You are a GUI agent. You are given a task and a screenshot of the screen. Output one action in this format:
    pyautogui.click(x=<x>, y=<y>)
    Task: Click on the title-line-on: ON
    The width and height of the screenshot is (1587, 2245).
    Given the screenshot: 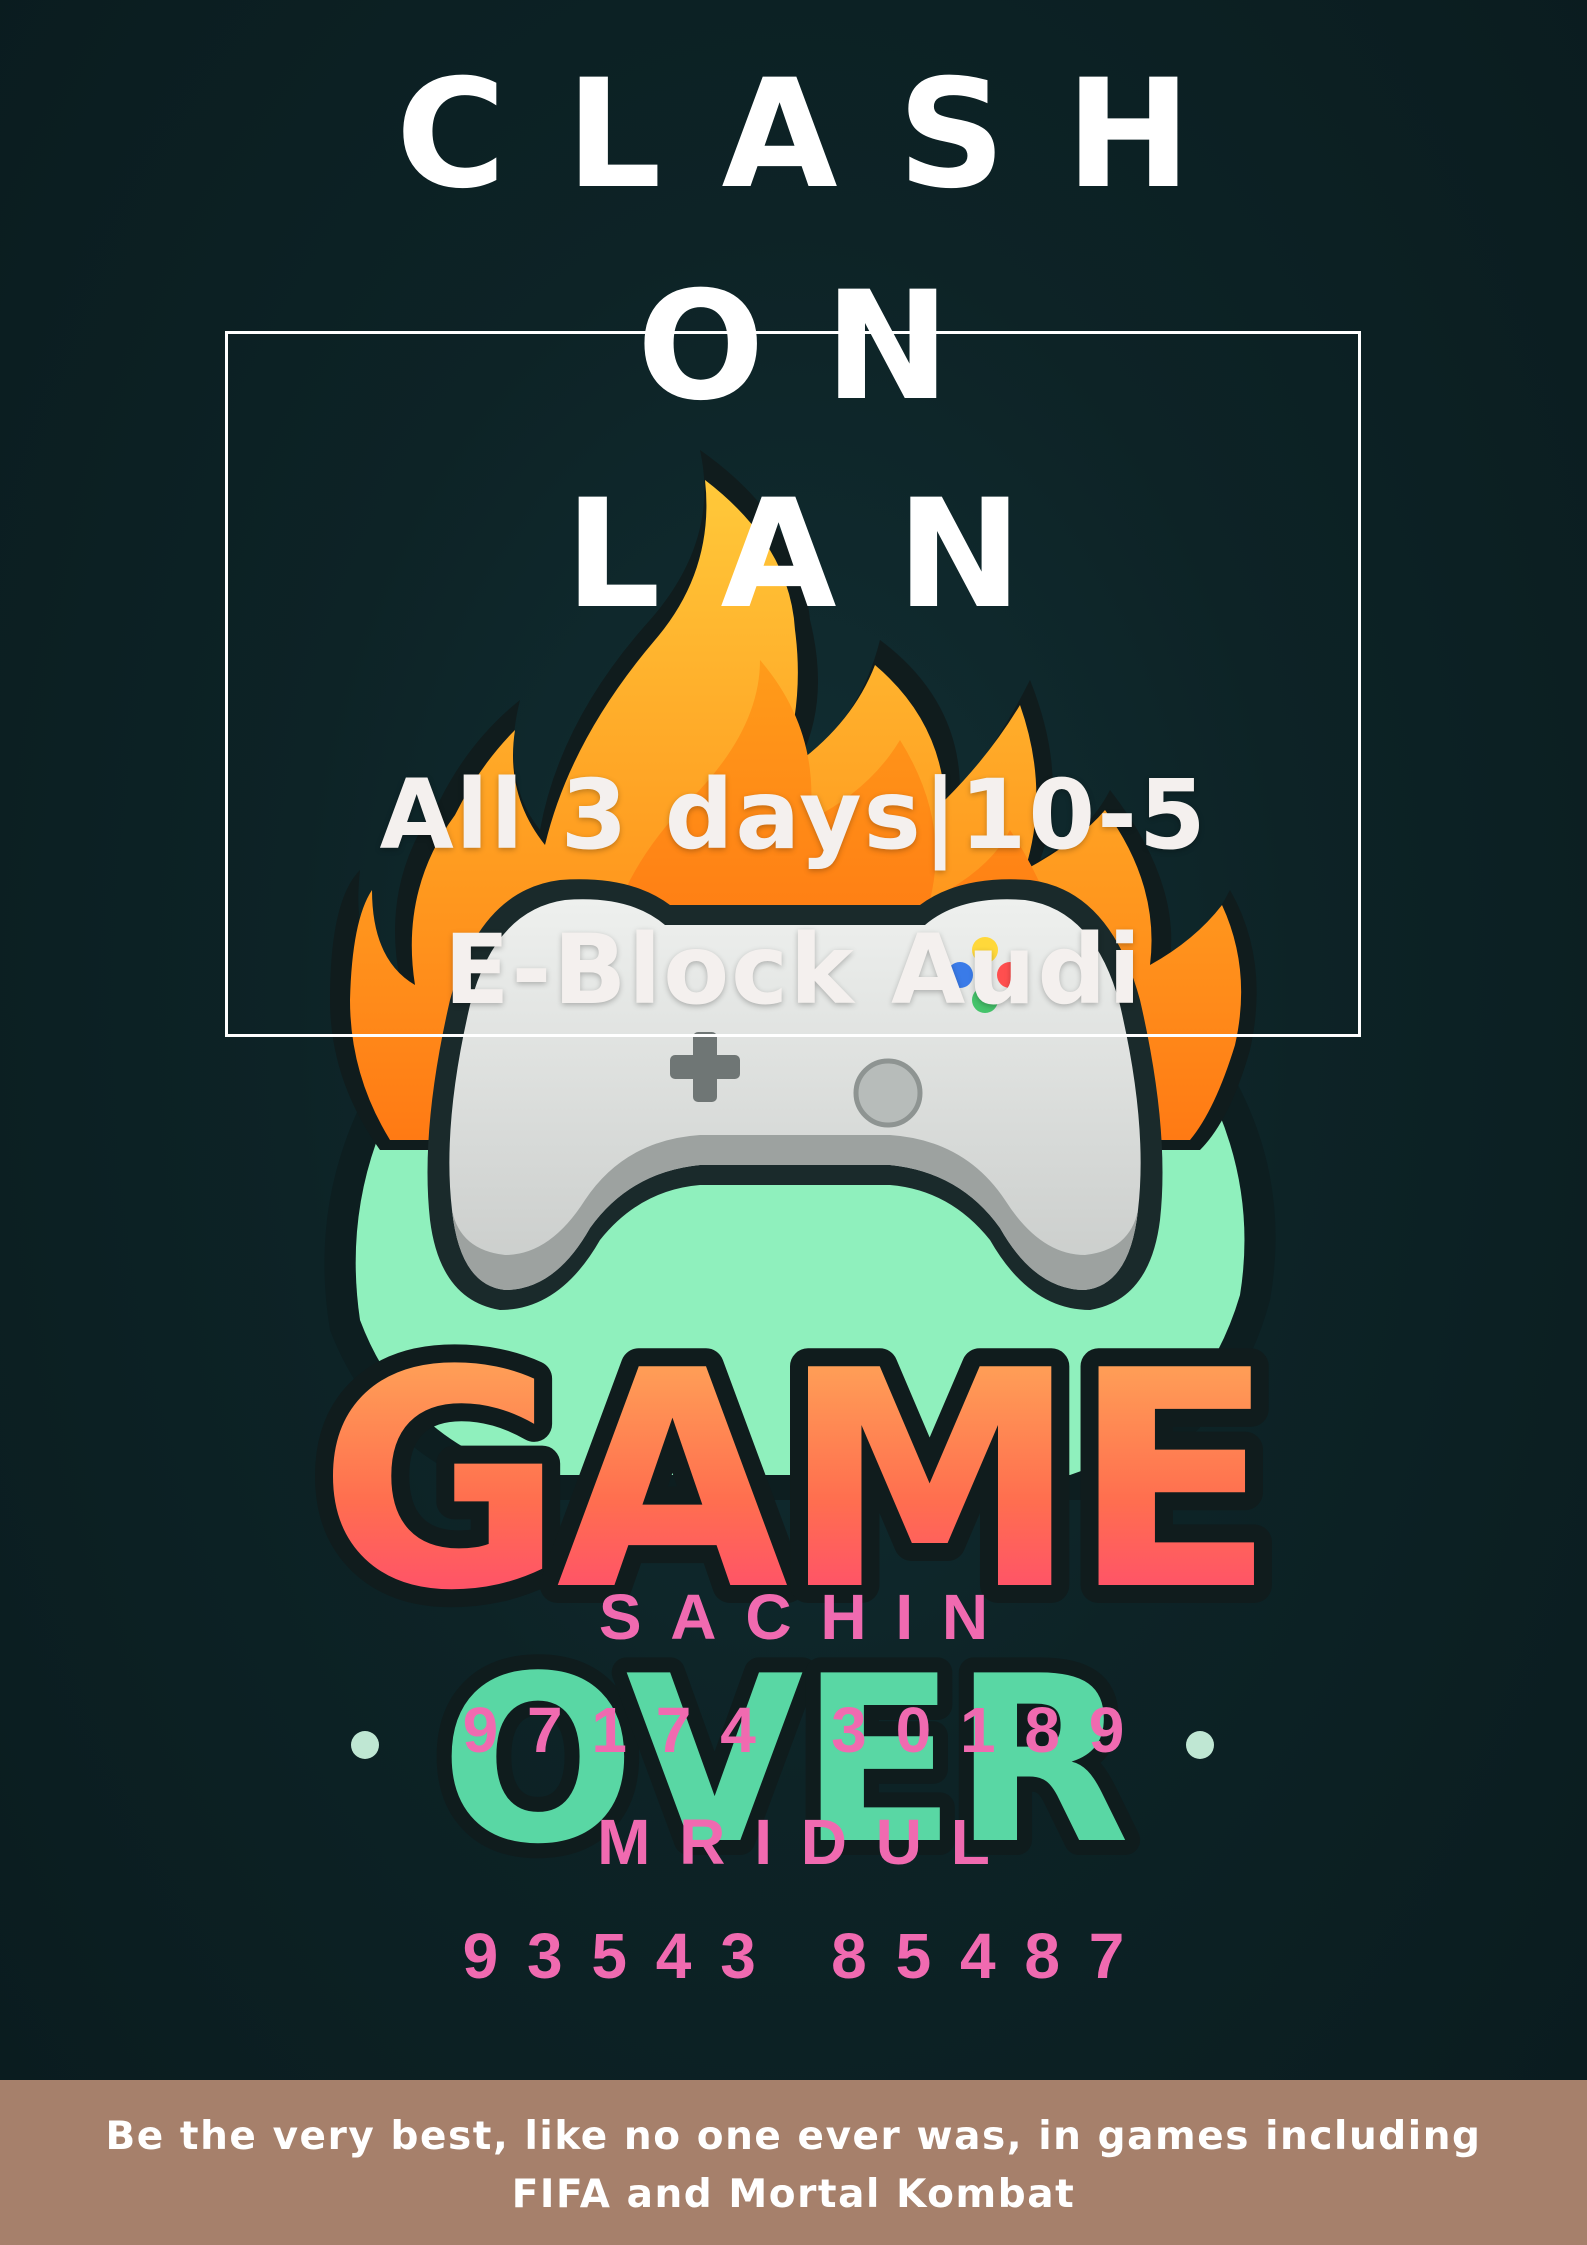 What is the action you would take?
    pyautogui.click(x=823, y=347)
    